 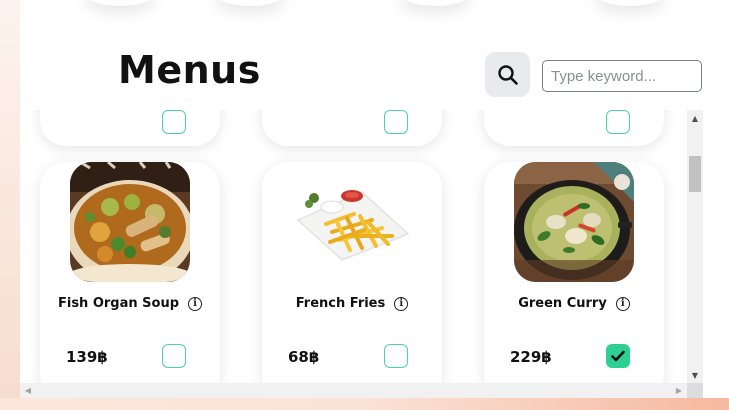 I want to click on menu-card: Green Curry i 229฿, so click(x=574, y=272).